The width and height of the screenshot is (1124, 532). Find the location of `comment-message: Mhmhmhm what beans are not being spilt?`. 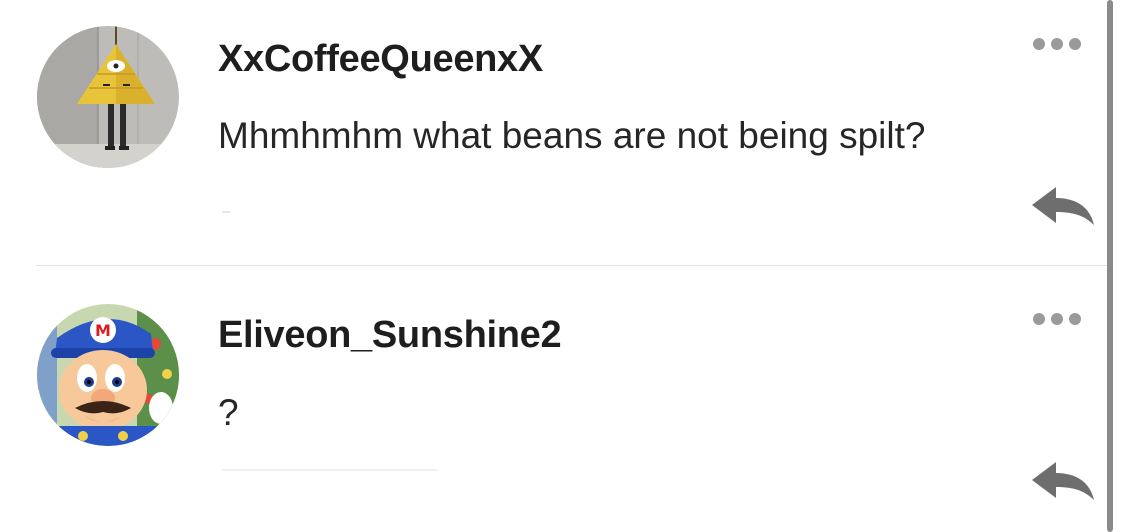

comment-message: Mhmhmhm what beans are not being spilt? is located at coordinates (572, 135).